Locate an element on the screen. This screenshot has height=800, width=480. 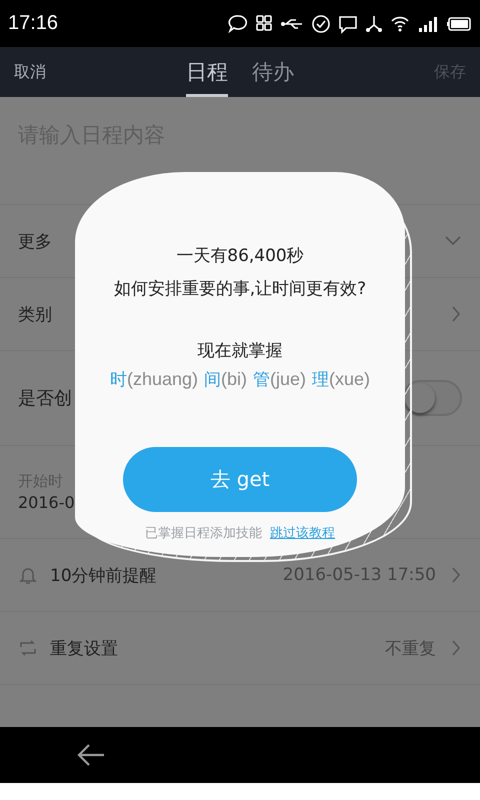
note-text: 已掌握日程添加技能 is located at coordinates (203, 533).